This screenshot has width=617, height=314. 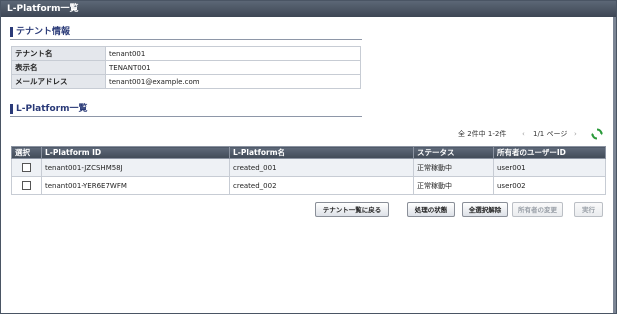 What do you see at coordinates (549, 152) in the screenshot?
I see `col-owner: 所有者のユーザーID` at bounding box center [549, 152].